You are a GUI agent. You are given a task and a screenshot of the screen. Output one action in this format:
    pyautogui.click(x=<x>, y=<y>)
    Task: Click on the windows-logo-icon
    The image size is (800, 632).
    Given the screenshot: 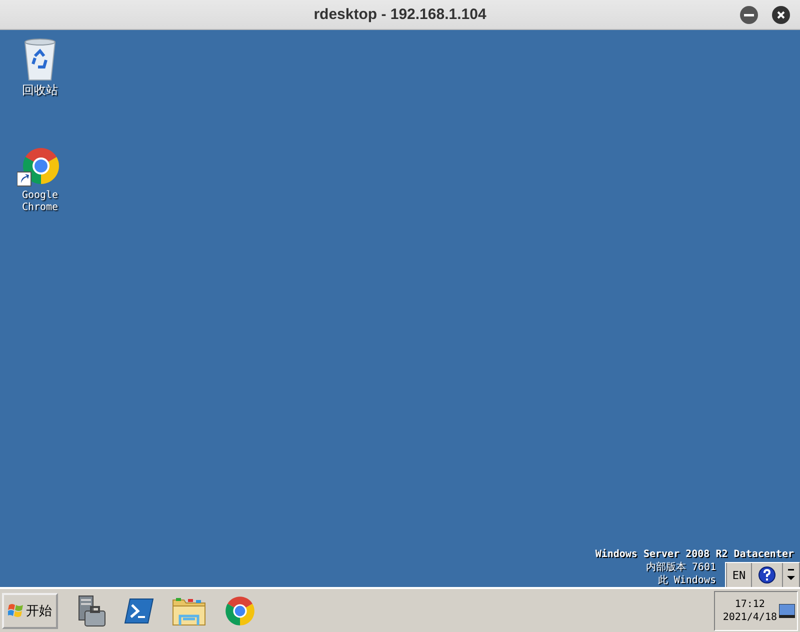 What is the action you would take?
    pyautogui.click(x=16, y=610)
    